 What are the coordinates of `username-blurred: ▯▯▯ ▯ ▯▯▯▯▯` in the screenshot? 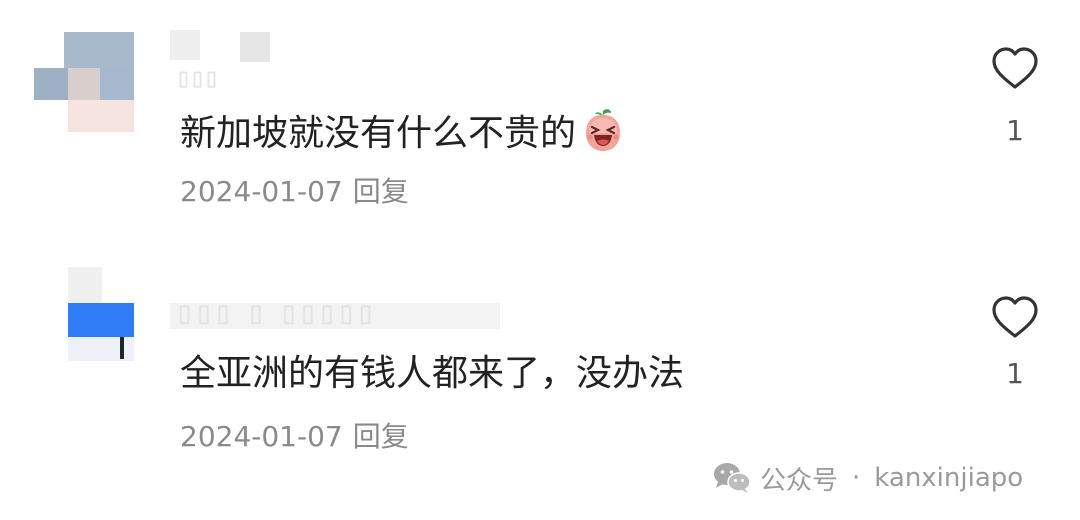 It's located at (335, 301).